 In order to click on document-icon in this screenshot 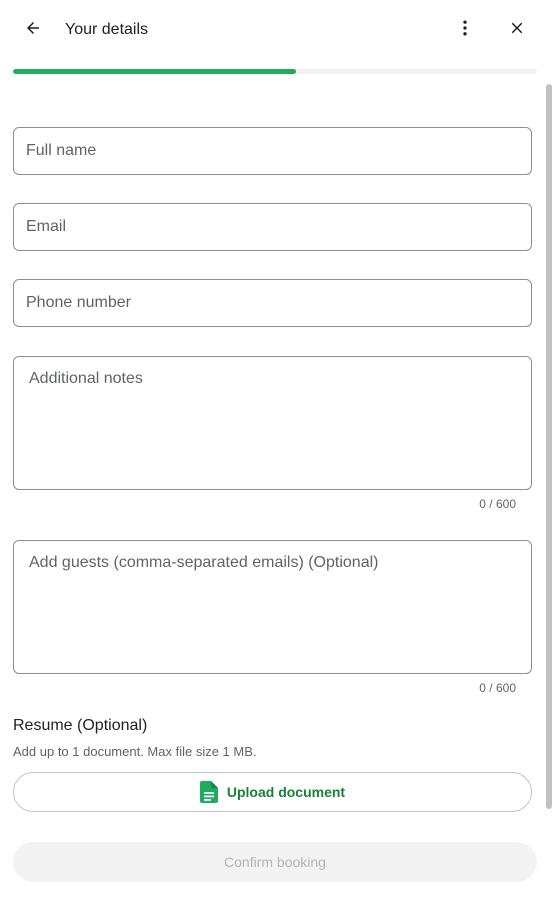, I will do `click(208, 792)`.